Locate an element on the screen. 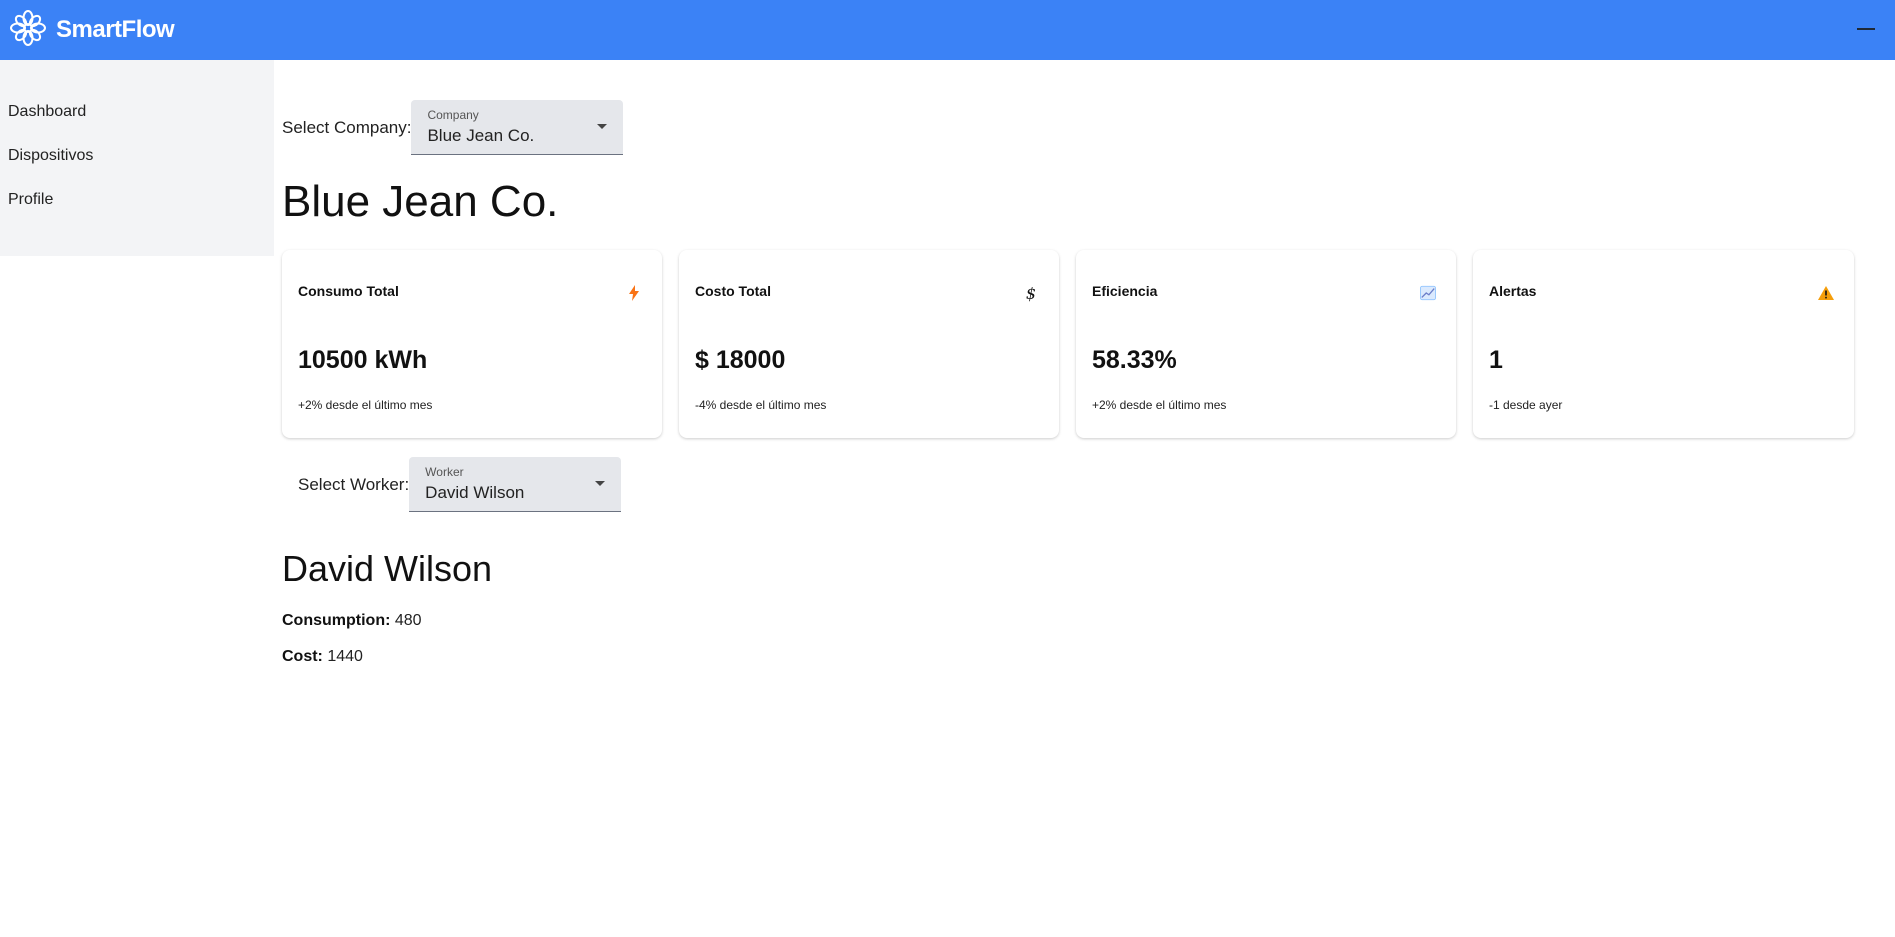 This screenshot has width=1895, height=937. worker-select-label: Select Worker: is located at coordinates (354, 484).